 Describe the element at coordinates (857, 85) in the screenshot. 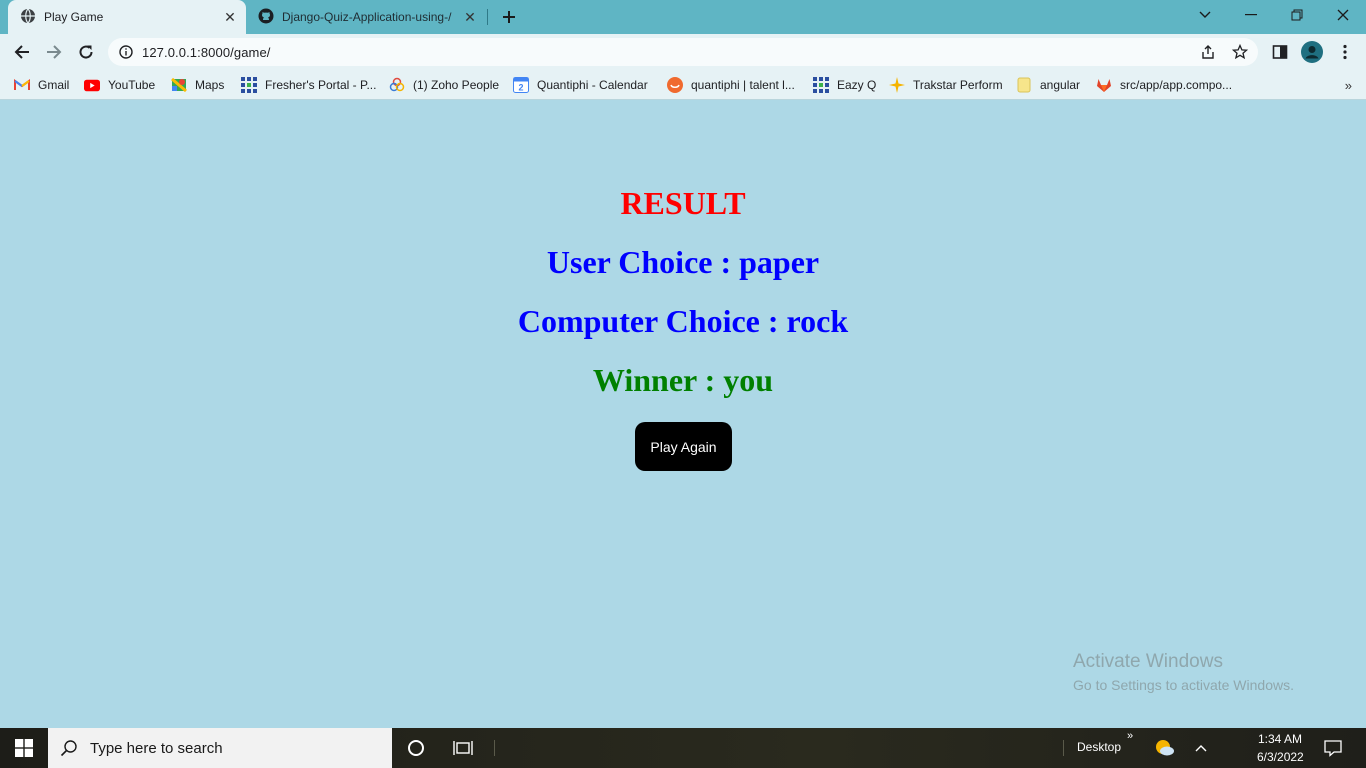

I see `bookmark-label: Eazy Q` at that location.